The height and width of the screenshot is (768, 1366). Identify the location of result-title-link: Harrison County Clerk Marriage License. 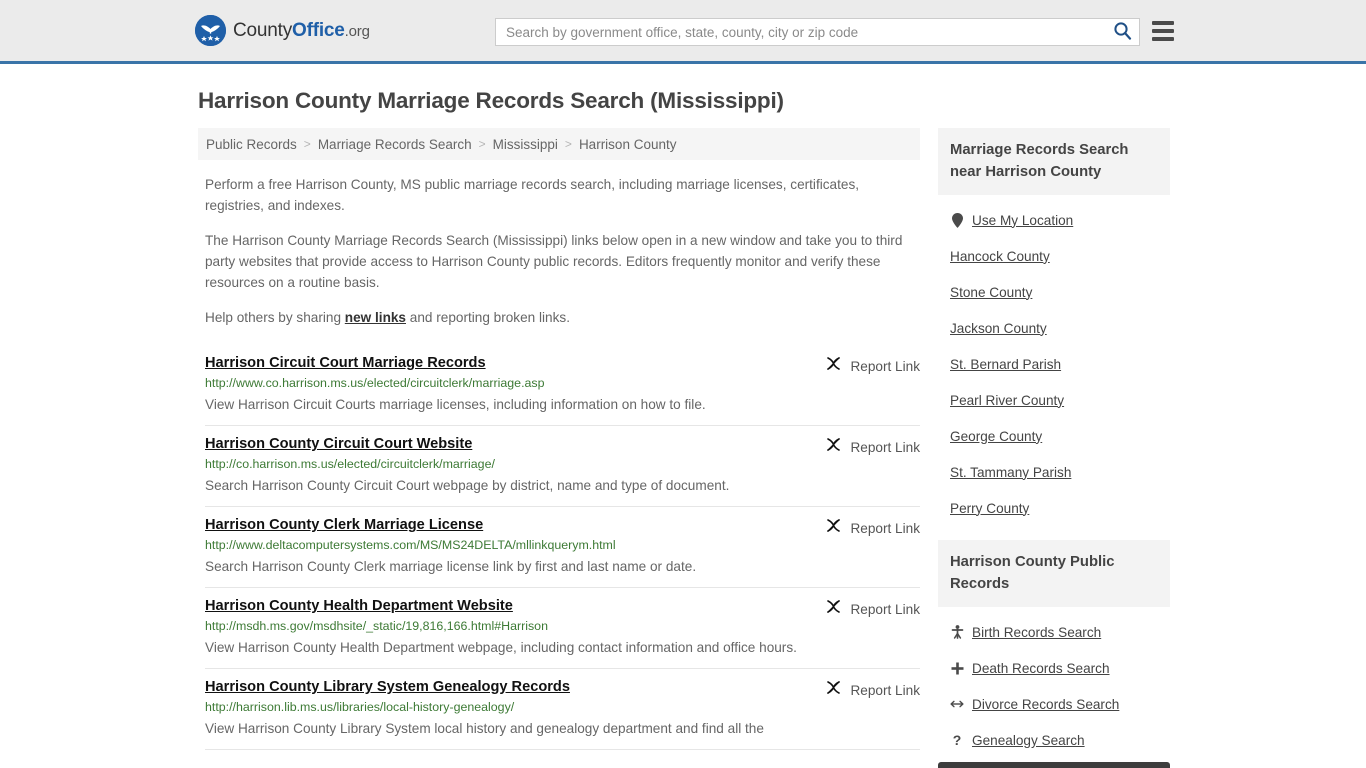
(344, 525).